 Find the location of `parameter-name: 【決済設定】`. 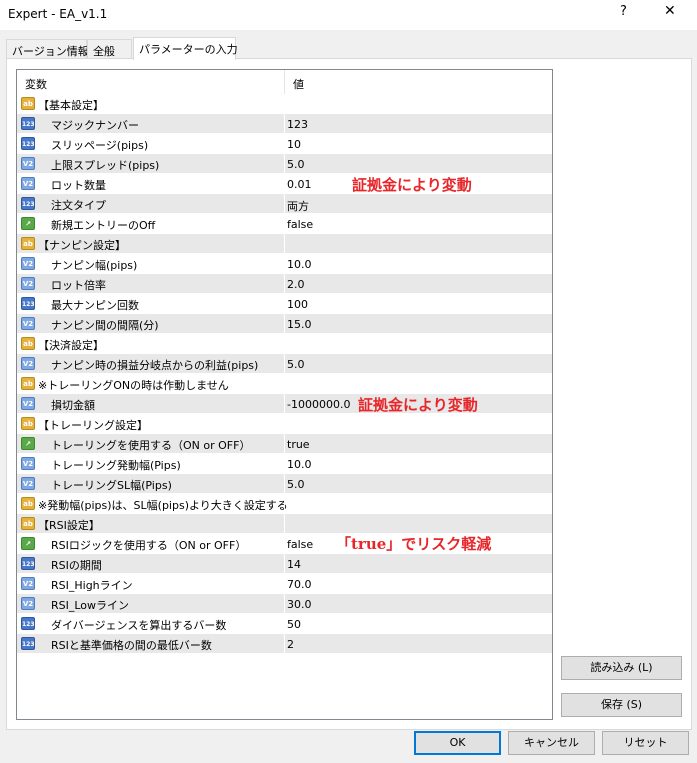

parameter-name: 【決済設定】 is located at coordinates (71, 345).